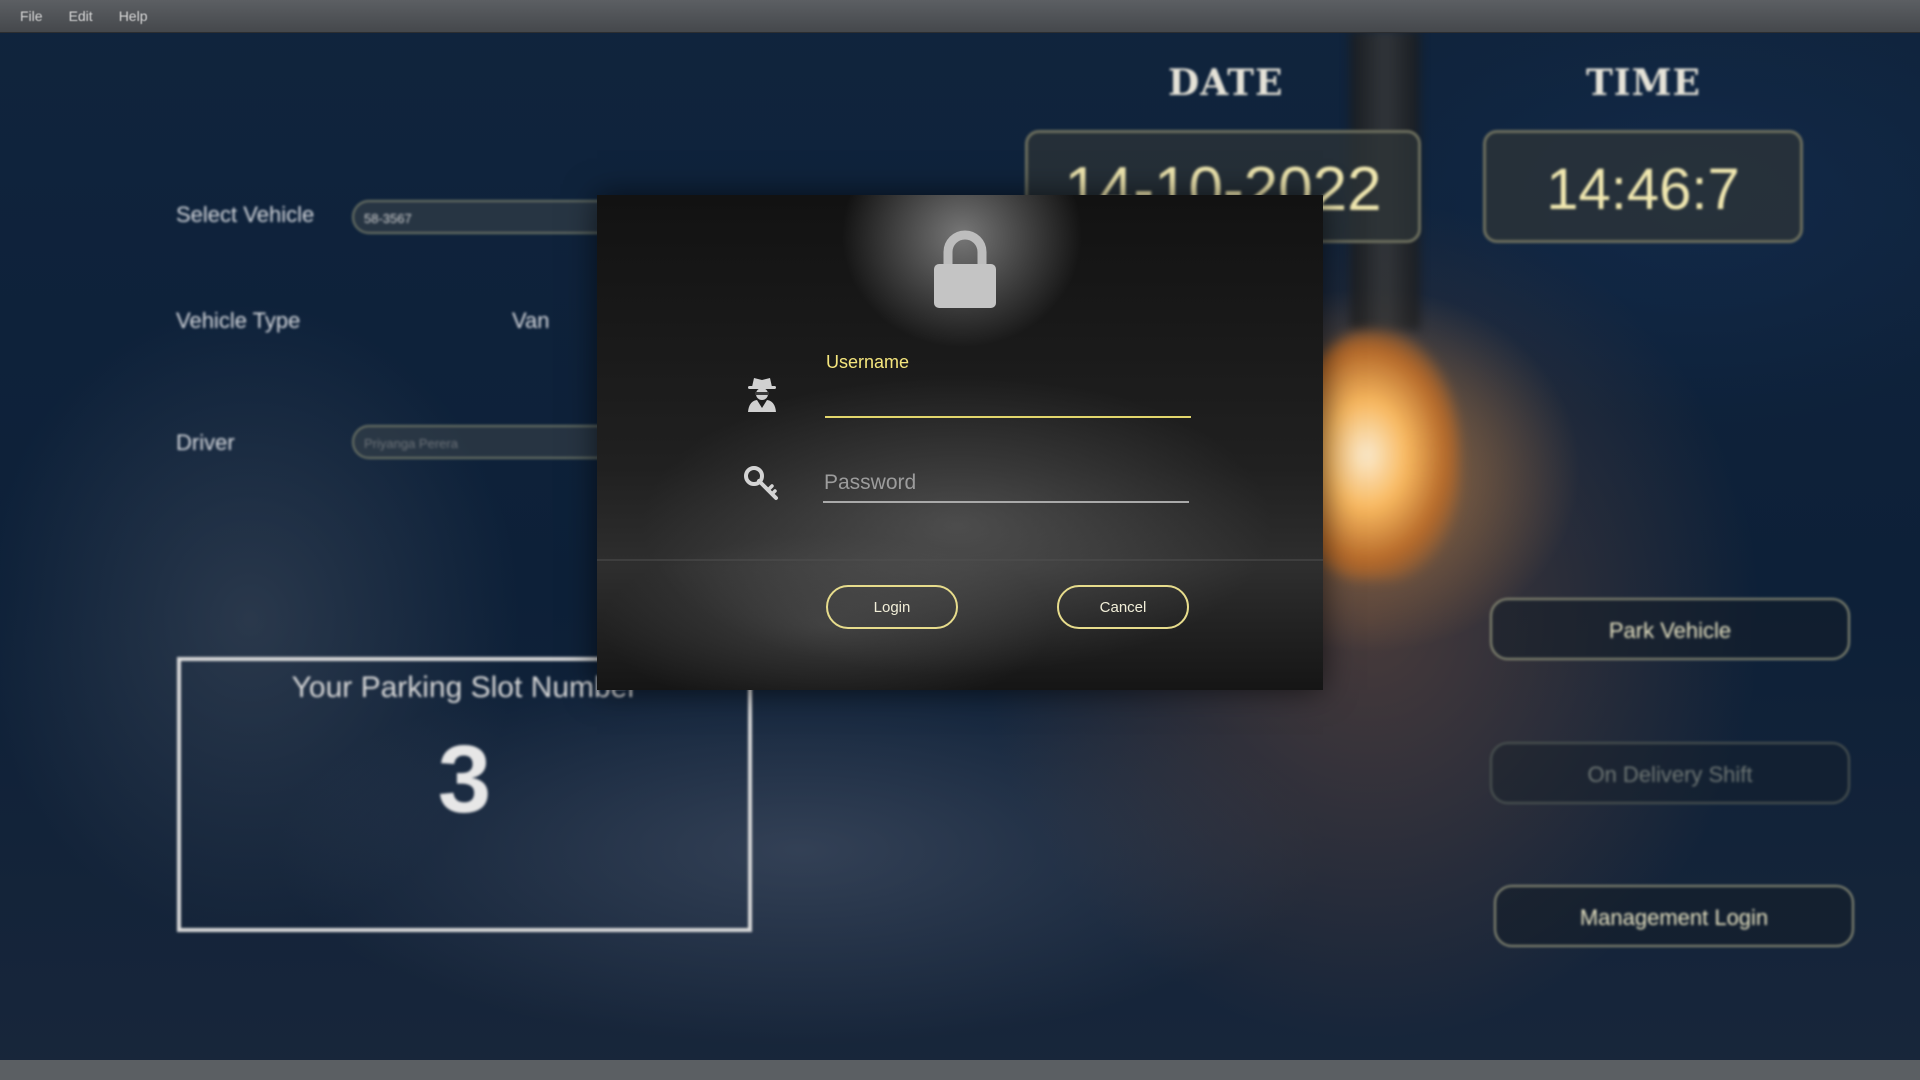 The height and width of the screenshot is (1080, 1920). What do you see at coordinates (1643, 186) in the screenshot?
I see `time-display: 14:46:7` at bounding box center [1643, 186].